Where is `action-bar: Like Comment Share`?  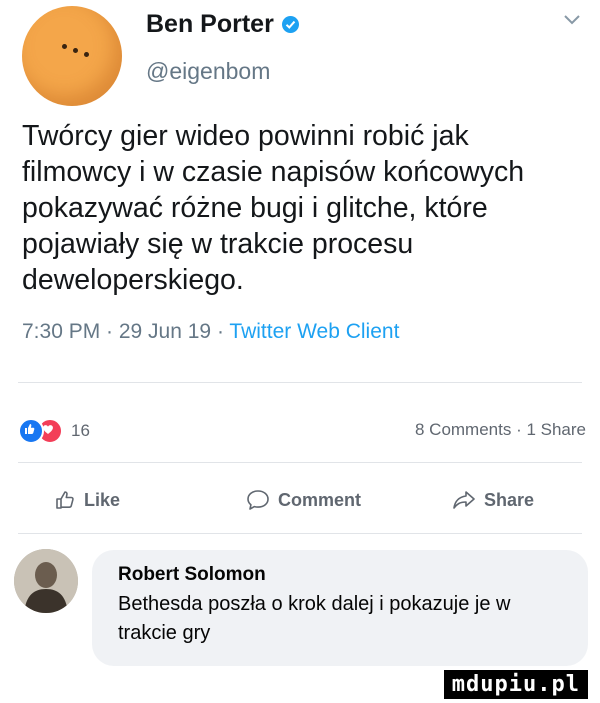
action-bar: Like Comment Share is located at coordinates (300, 505).